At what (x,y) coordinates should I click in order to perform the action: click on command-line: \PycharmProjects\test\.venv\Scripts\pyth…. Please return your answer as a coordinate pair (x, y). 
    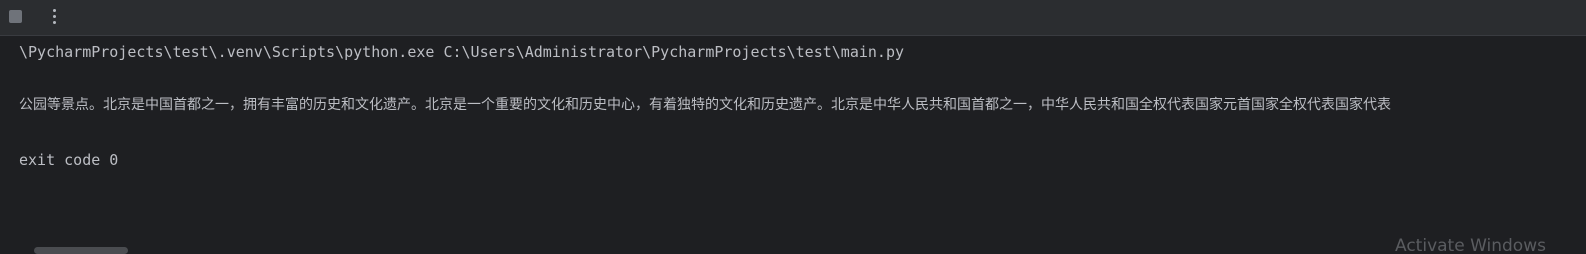
    Looking at the image, I should click on (462, 52).